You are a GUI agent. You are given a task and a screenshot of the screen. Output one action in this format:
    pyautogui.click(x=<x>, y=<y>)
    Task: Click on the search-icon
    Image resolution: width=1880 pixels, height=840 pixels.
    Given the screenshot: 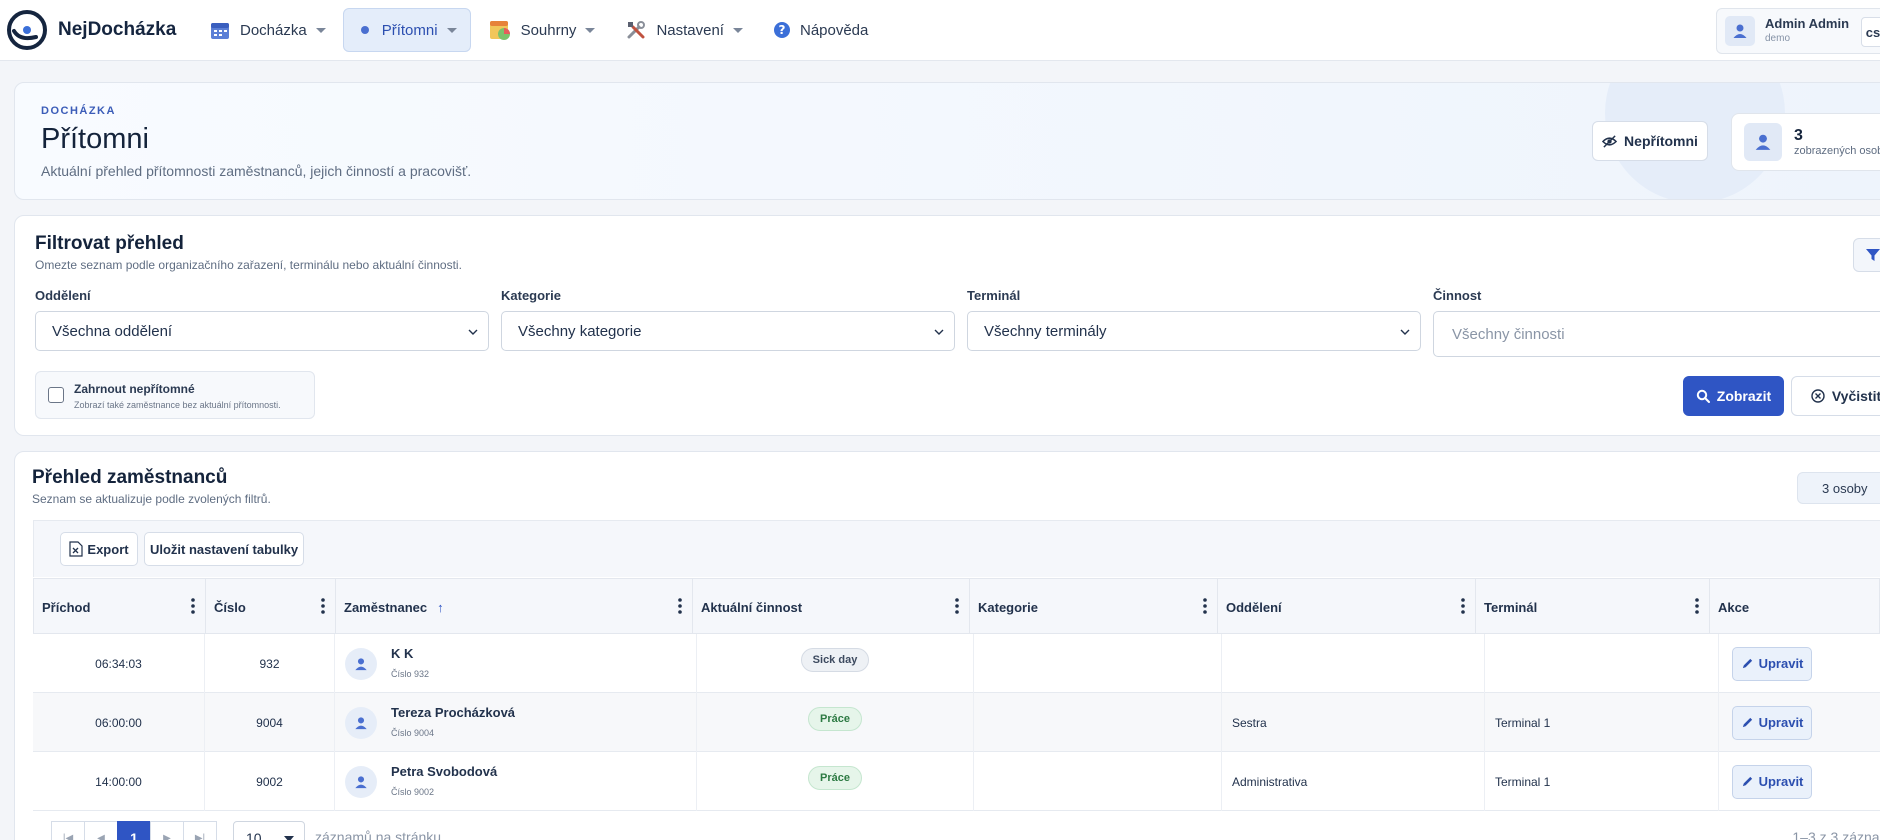 What is the action you would take?
    pyautogui.click(x=1703, y=396)
    